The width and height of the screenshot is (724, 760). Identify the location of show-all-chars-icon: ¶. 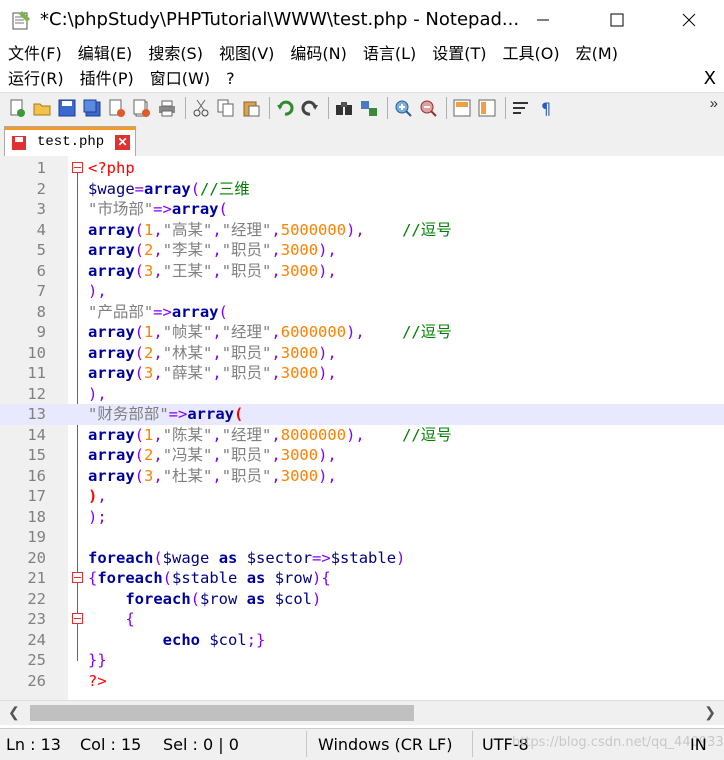
(546, 108).